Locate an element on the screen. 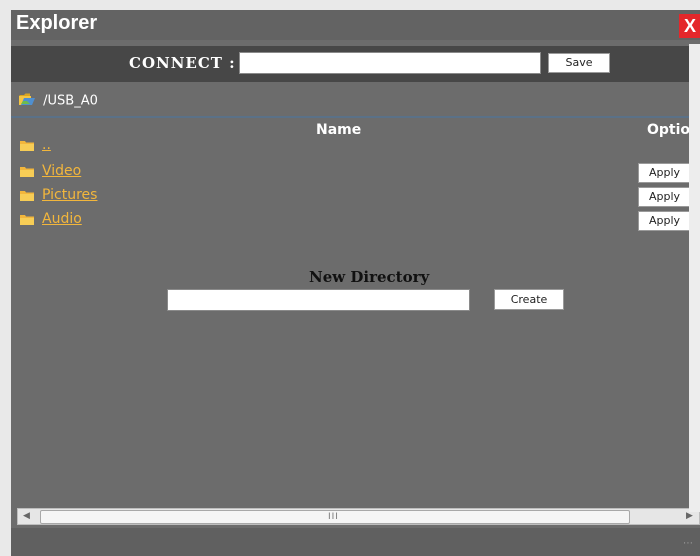  scroll-left-arrow-icon: ◀ is located at coordinates (26, 516).